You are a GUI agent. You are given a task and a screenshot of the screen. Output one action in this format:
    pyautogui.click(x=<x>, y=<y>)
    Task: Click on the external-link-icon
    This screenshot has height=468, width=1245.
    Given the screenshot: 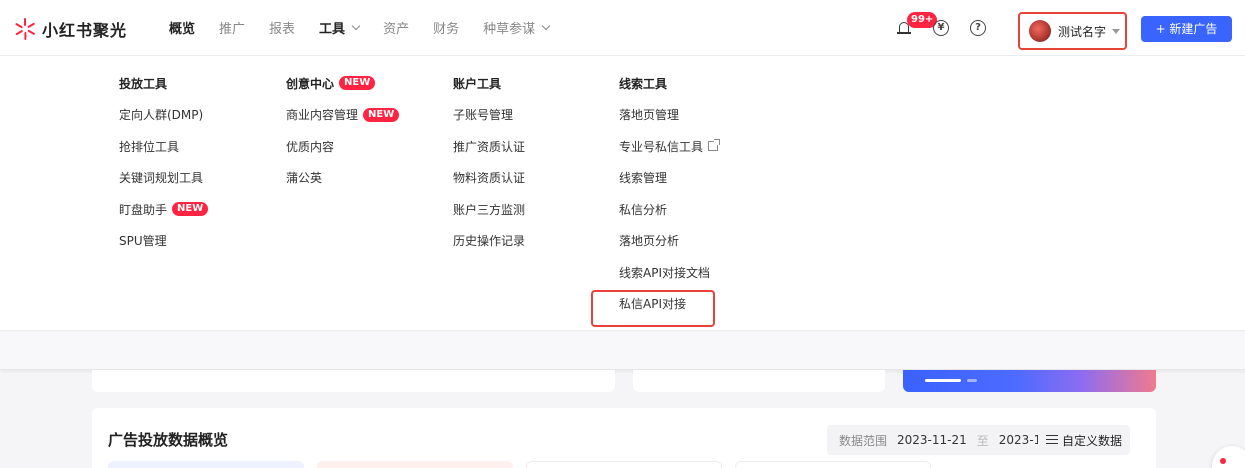 What is the action you would take?
    pyautogui.click(x=714, y=145)
    